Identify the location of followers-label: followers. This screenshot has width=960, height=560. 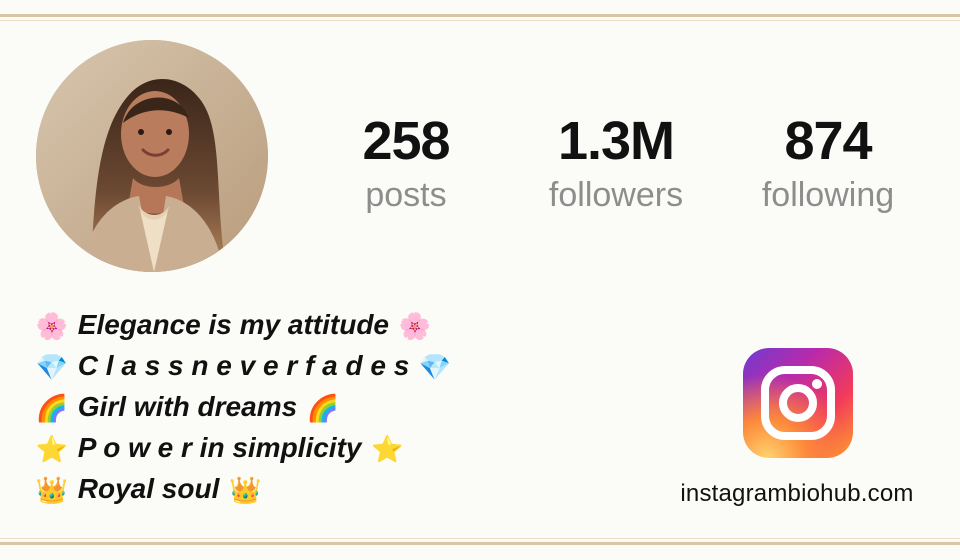
(616, 195).